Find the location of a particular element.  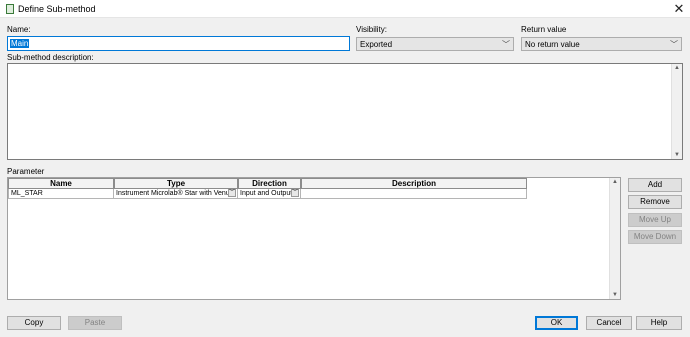

document-icon is located at coordinates (10, 9).